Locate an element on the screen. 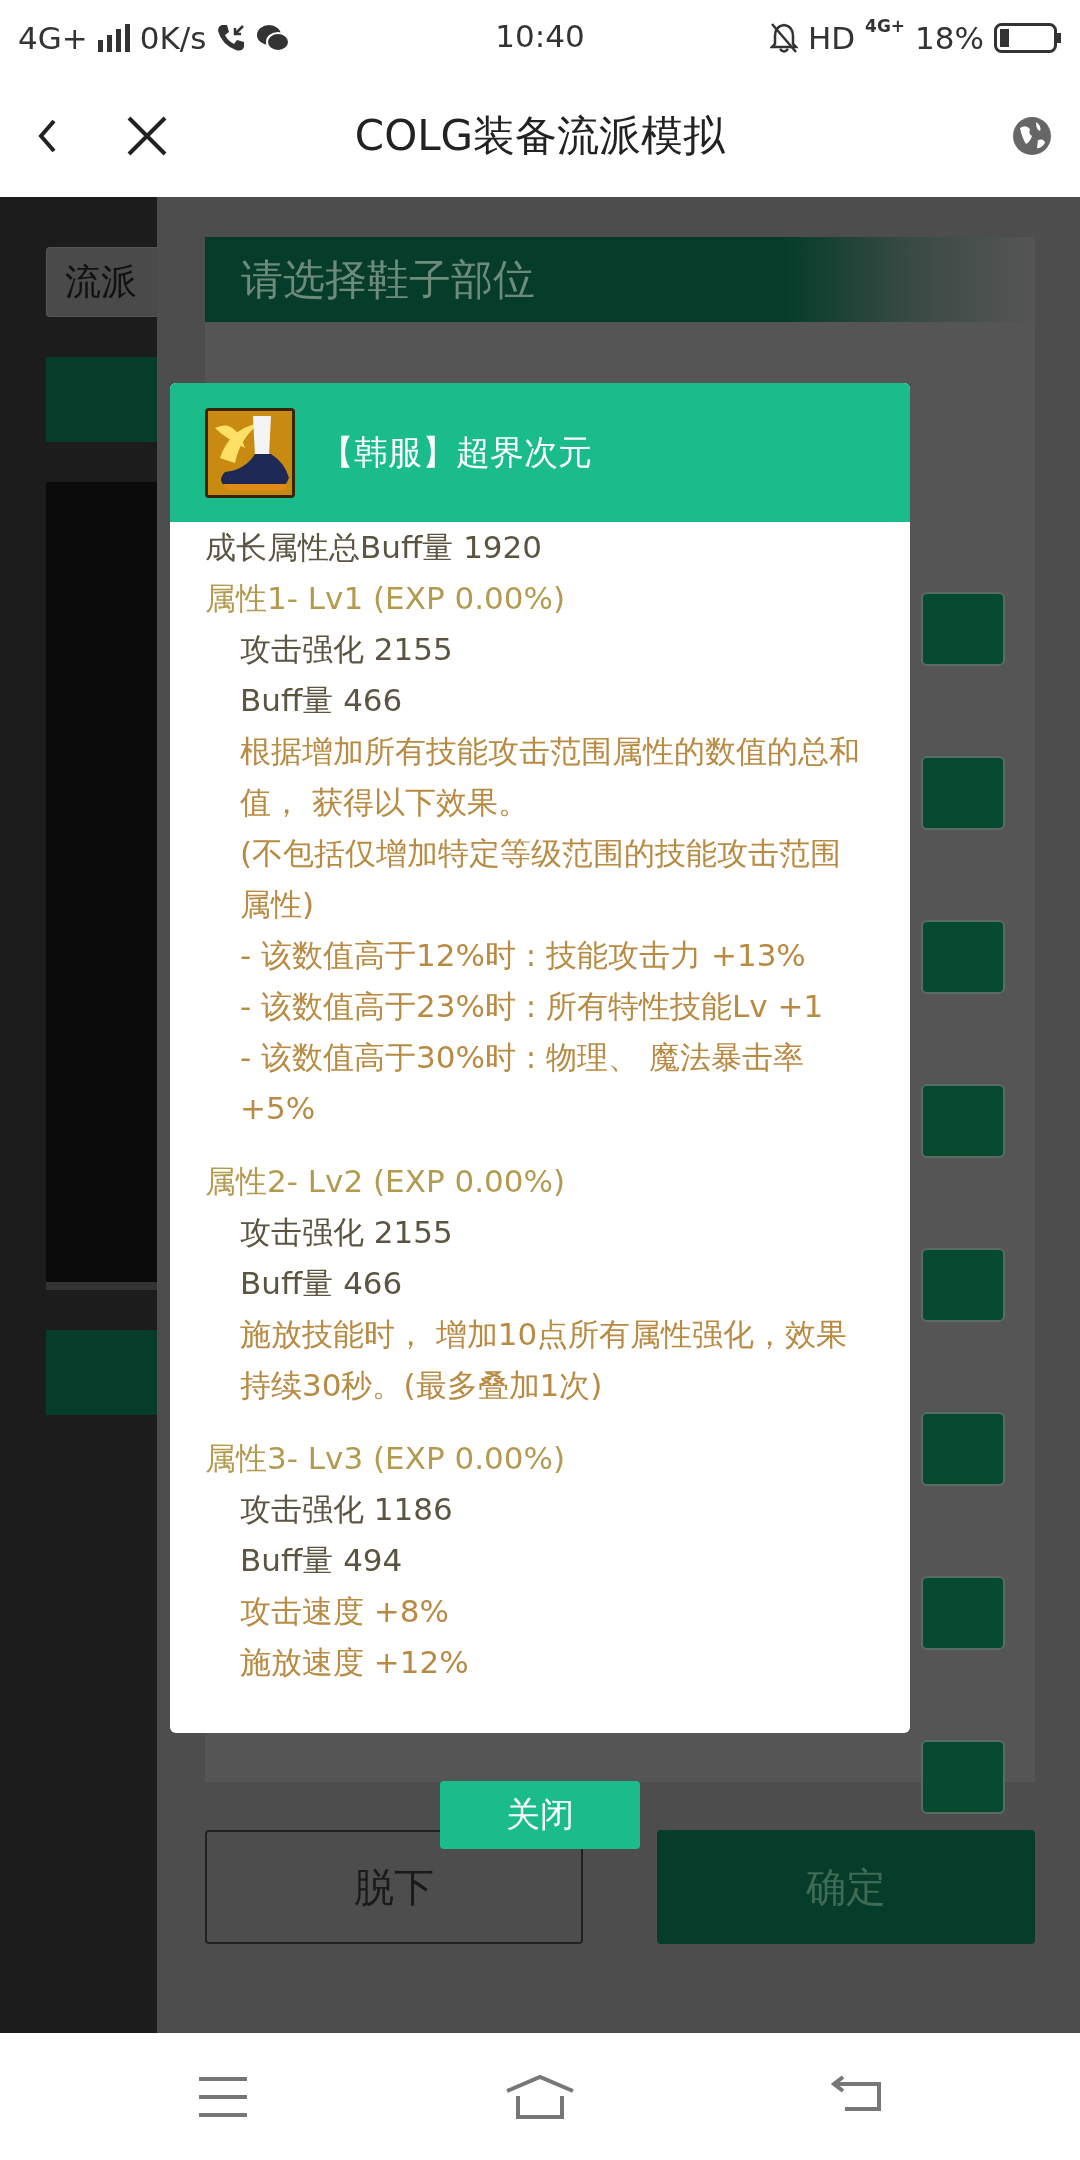  speed-label: 0K/s is located at coordinates (173, 37).